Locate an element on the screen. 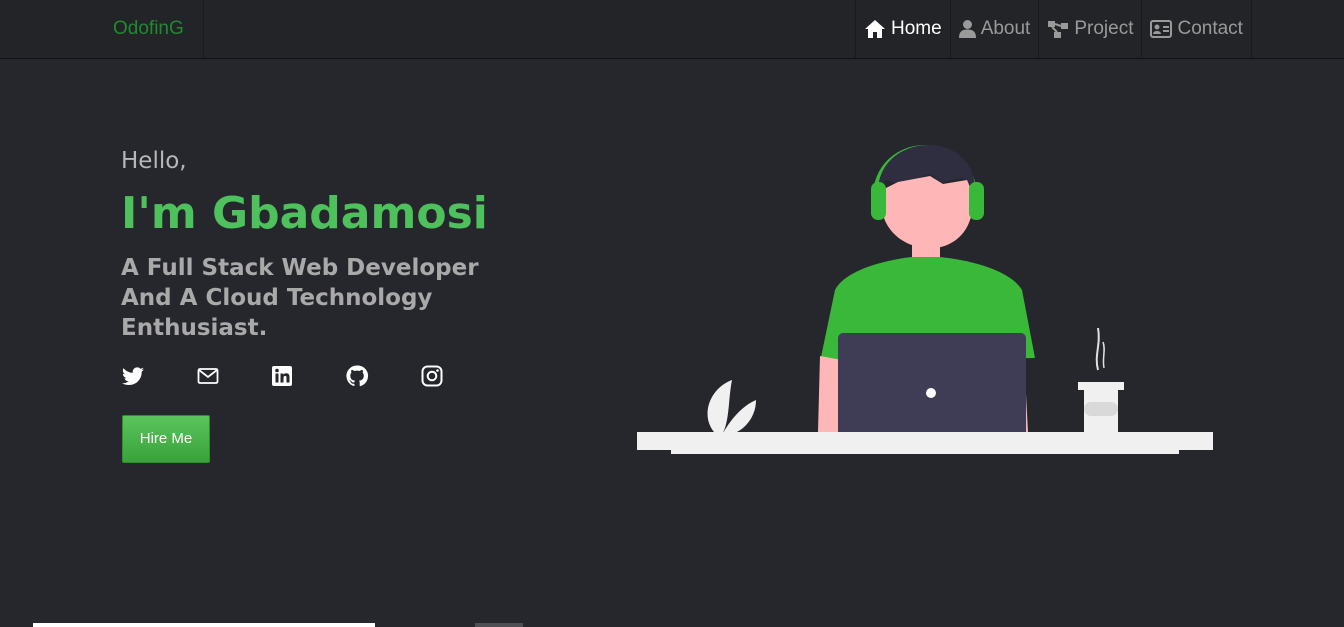 Image resolution: width=1344 pixels, height=627 pixels. scroll-thumb is located at coordinates (499, 625).